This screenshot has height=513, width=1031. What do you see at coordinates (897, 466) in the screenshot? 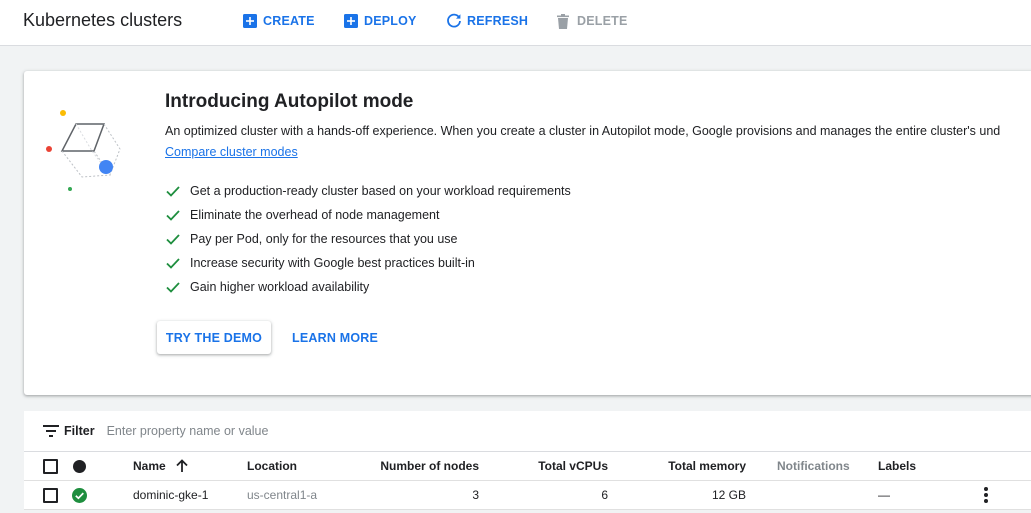
I see `column-header-labels: Labels` at bounding box center [897, 466].